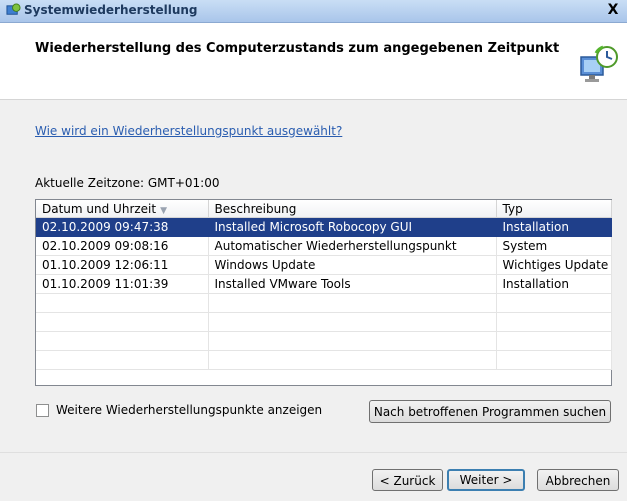 This screenshot has height=501, width=627. Describe the element at coordinates (578, 480) in the screenshot. I see `cancel-button: Abbrechen` at that location.